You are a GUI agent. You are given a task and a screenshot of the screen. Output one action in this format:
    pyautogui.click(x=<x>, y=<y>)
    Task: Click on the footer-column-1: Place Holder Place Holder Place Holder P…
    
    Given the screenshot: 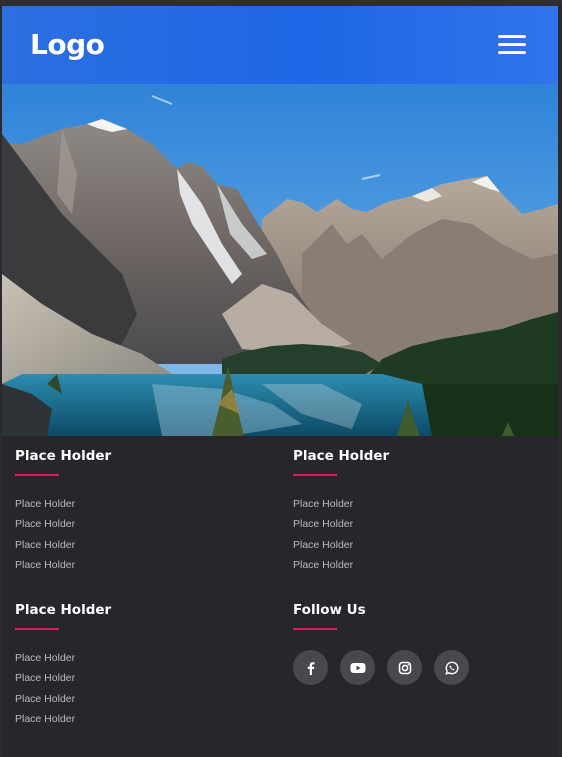 What is the action you would take?
    pyautogui.click(x=135, y=510)
    